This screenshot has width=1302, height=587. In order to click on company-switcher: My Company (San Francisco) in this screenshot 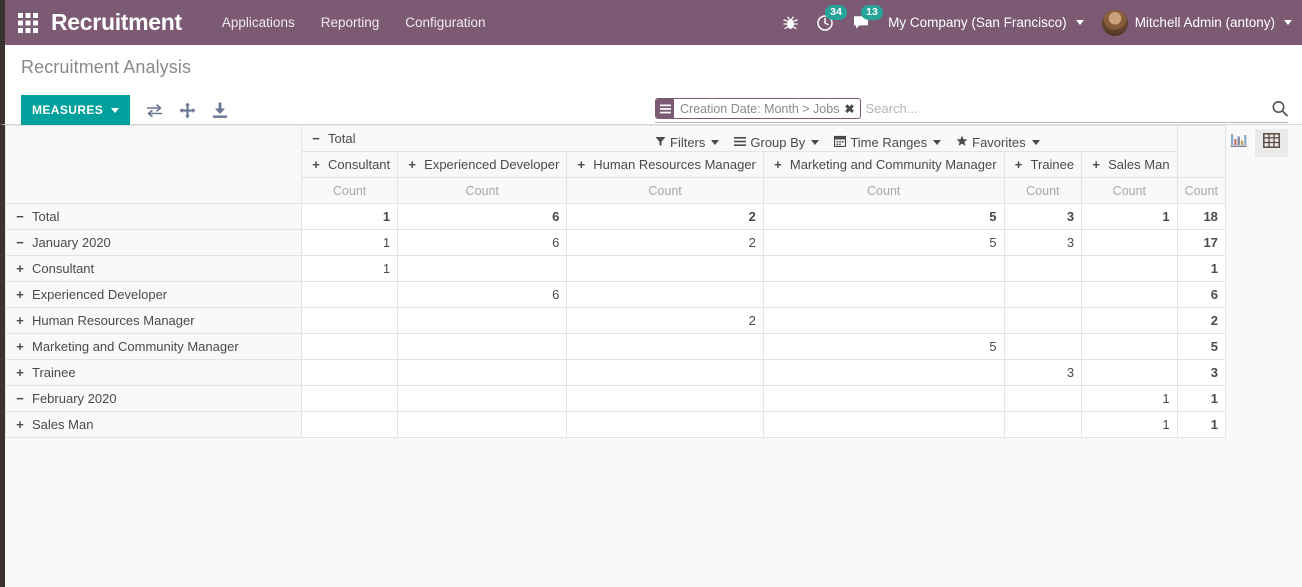, I will do `click(986, 22)`.